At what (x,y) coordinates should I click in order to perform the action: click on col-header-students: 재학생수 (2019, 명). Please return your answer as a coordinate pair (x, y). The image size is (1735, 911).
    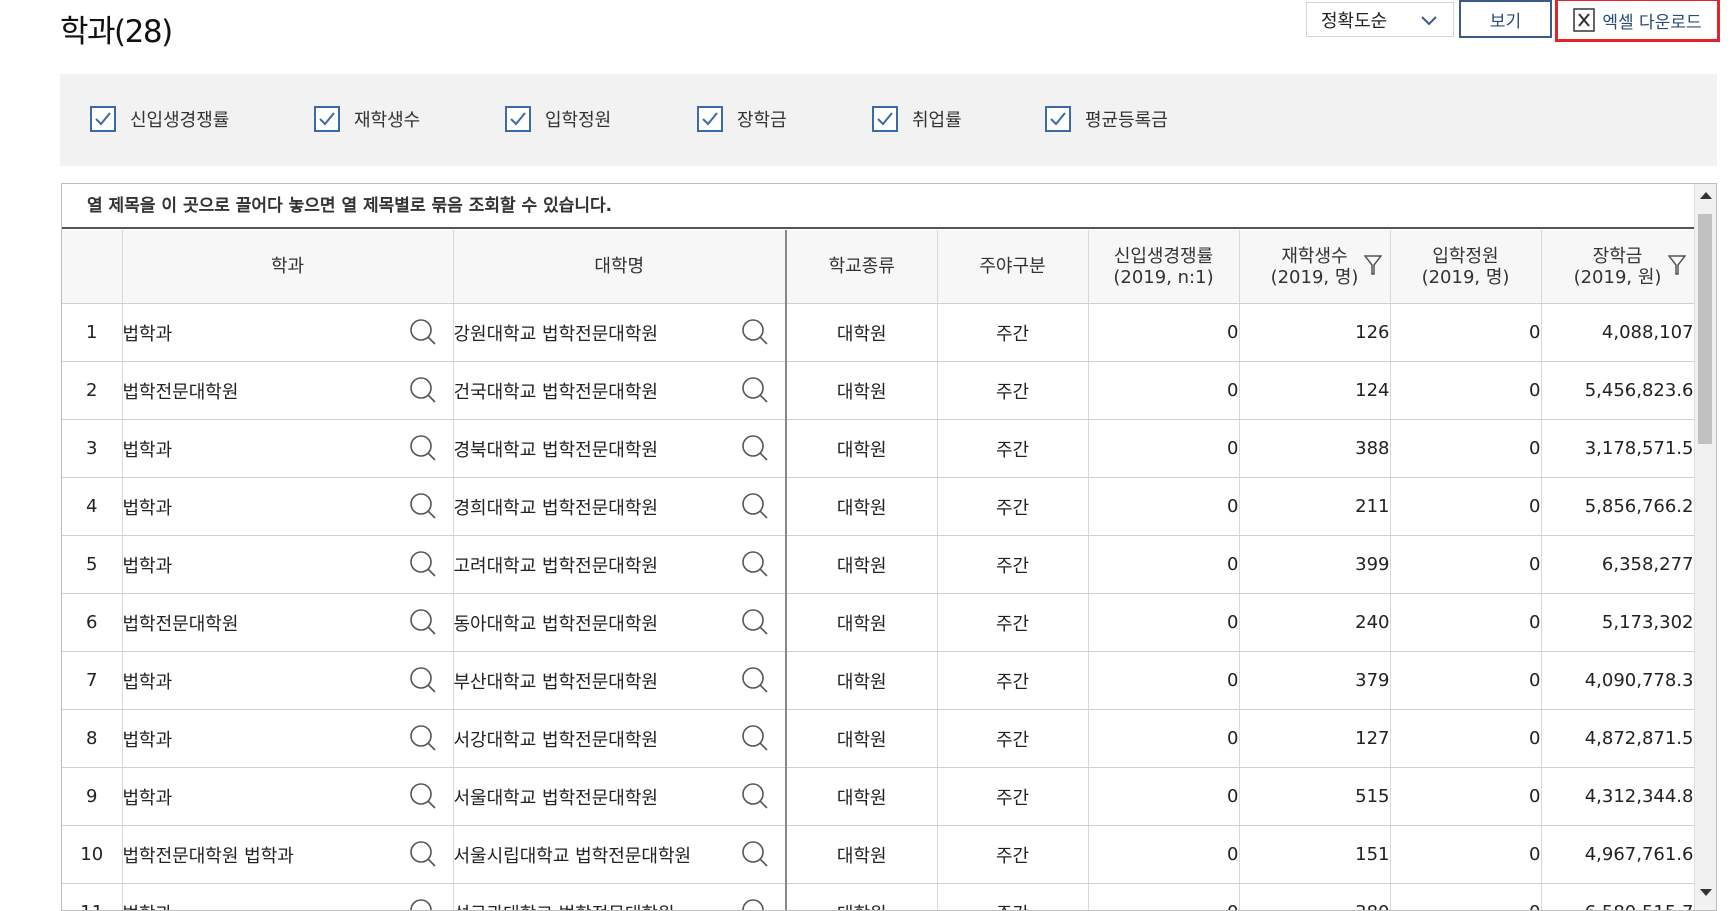
    Looking at the image, I should click on (1315, 267).